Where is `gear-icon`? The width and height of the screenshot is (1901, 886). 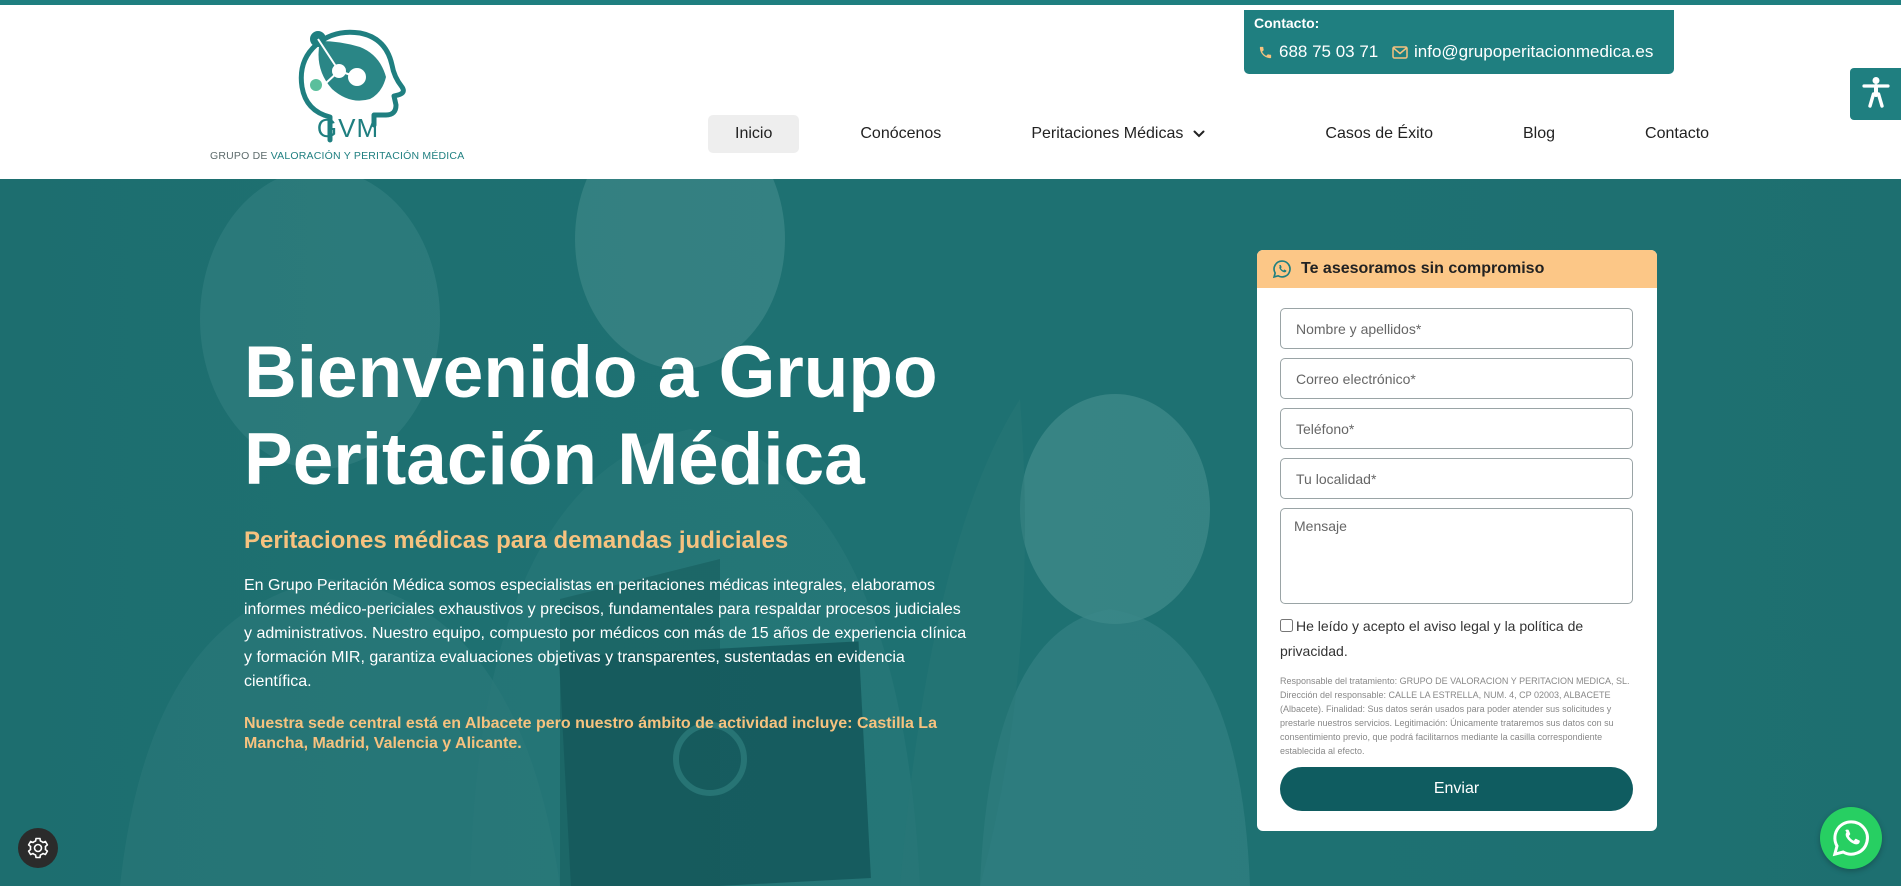
gear-icon is located at coordinates (38, 848).